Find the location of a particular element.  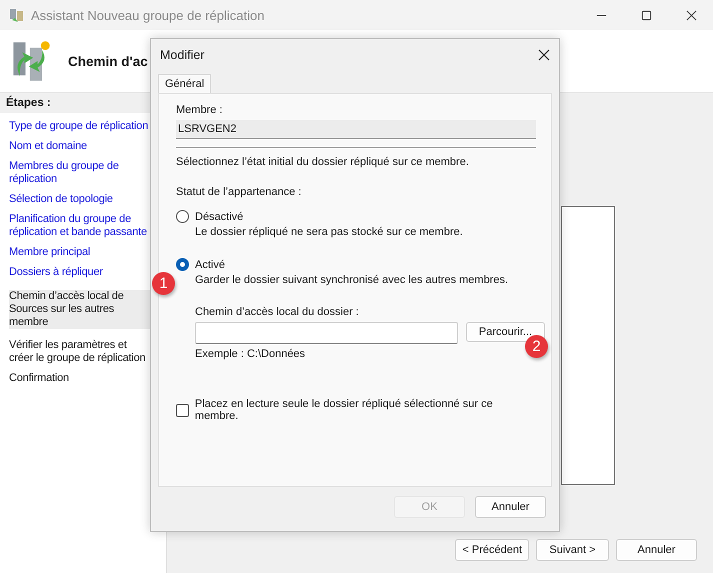

page-heading: Chemin d'ac is located at coordinates (108, 61).